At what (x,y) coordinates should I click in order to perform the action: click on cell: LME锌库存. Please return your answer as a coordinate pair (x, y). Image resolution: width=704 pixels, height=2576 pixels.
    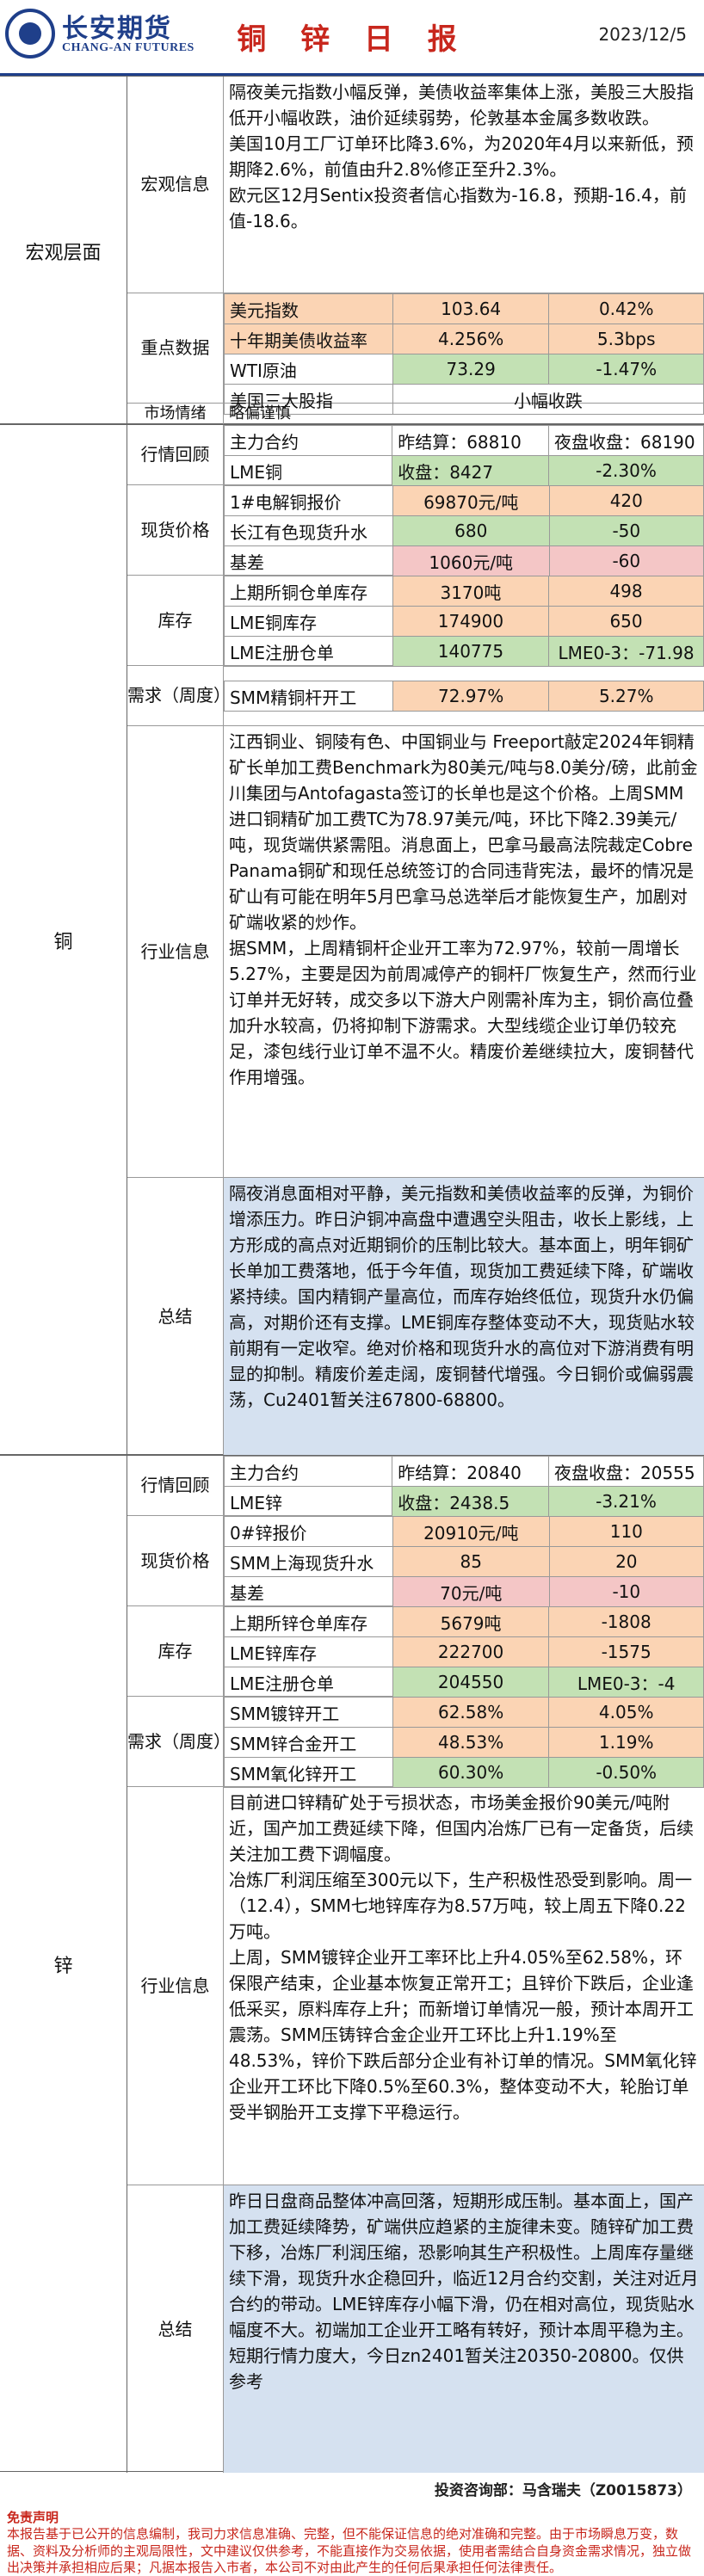
    Looking at the image, I should click on (308, 1651).